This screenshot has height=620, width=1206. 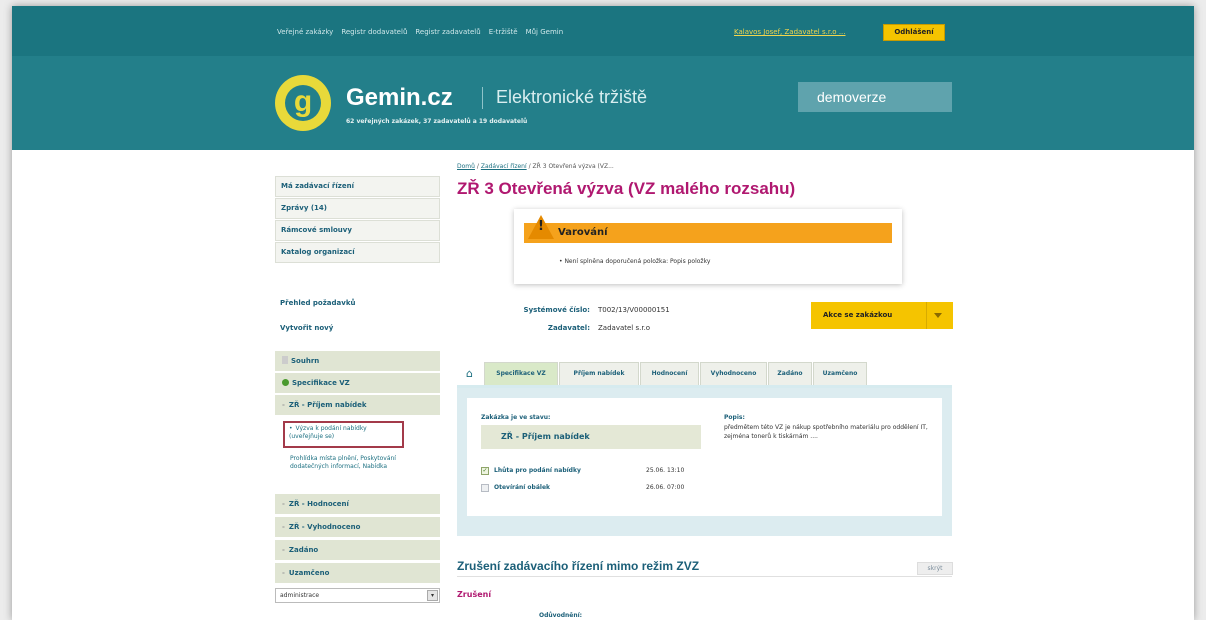 What do you see at coordinates (357, 504) in the screenshot?
I see `phase-evaluation: - ZŘ - Hodnocení` at bounding box center [357, 504].